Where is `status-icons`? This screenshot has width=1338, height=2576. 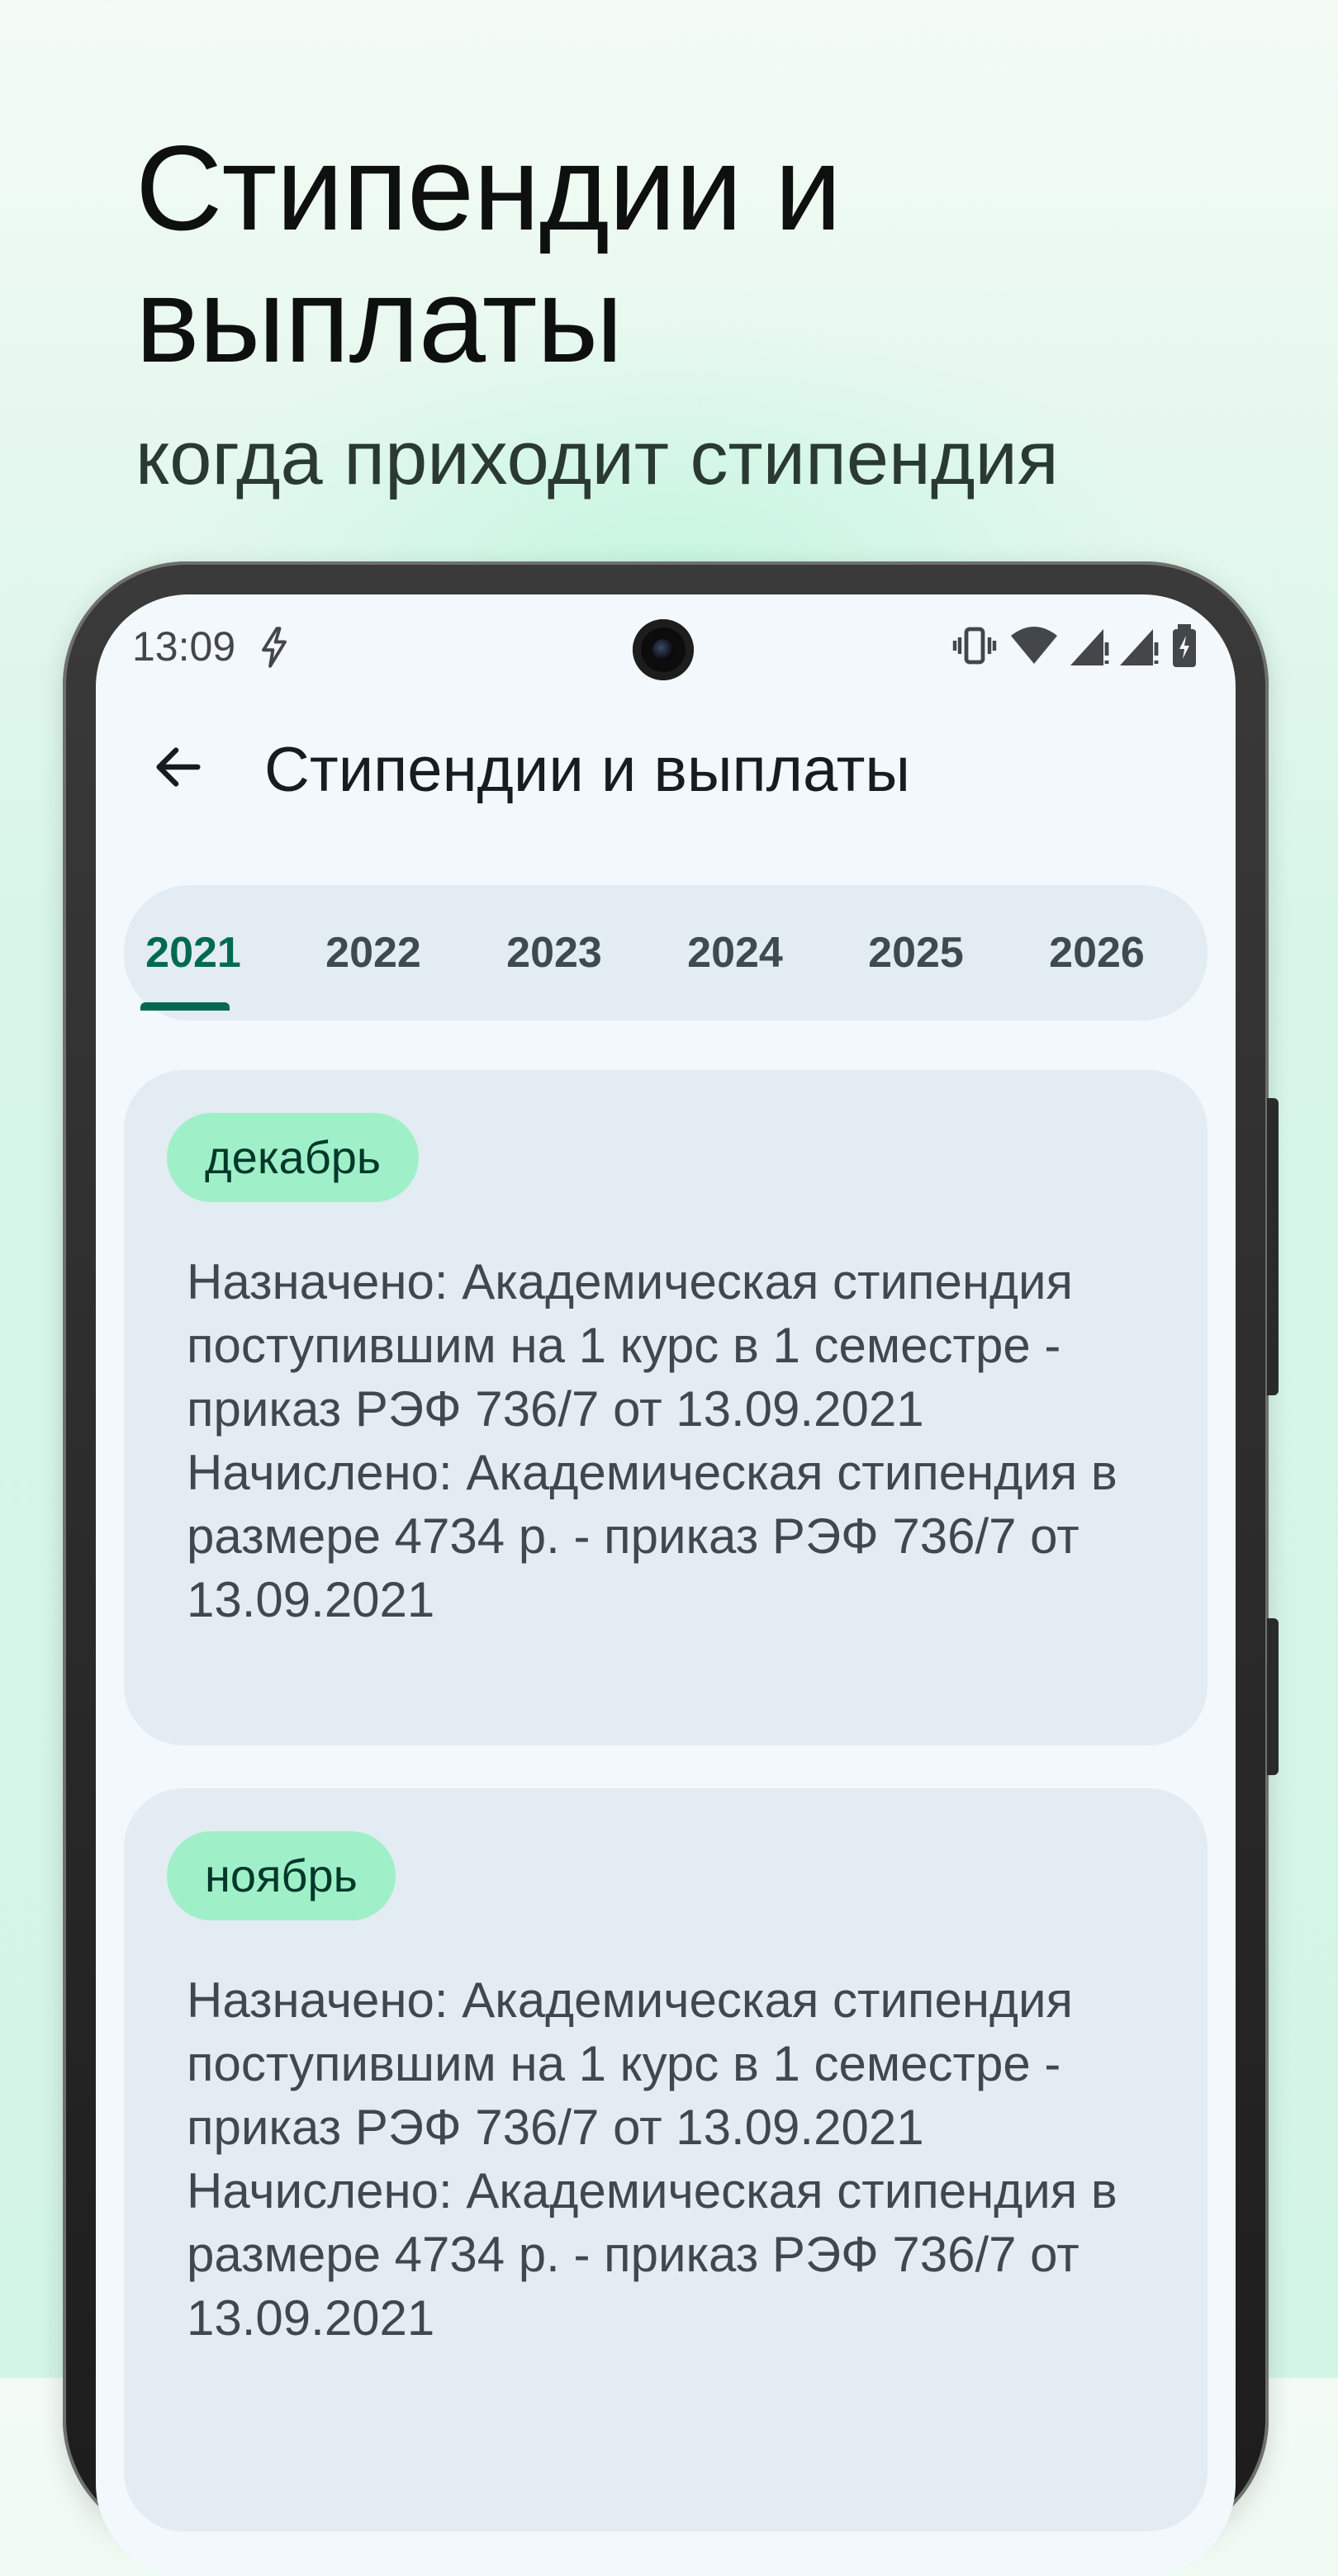
status-icons is located at coordinates (1075, 647).